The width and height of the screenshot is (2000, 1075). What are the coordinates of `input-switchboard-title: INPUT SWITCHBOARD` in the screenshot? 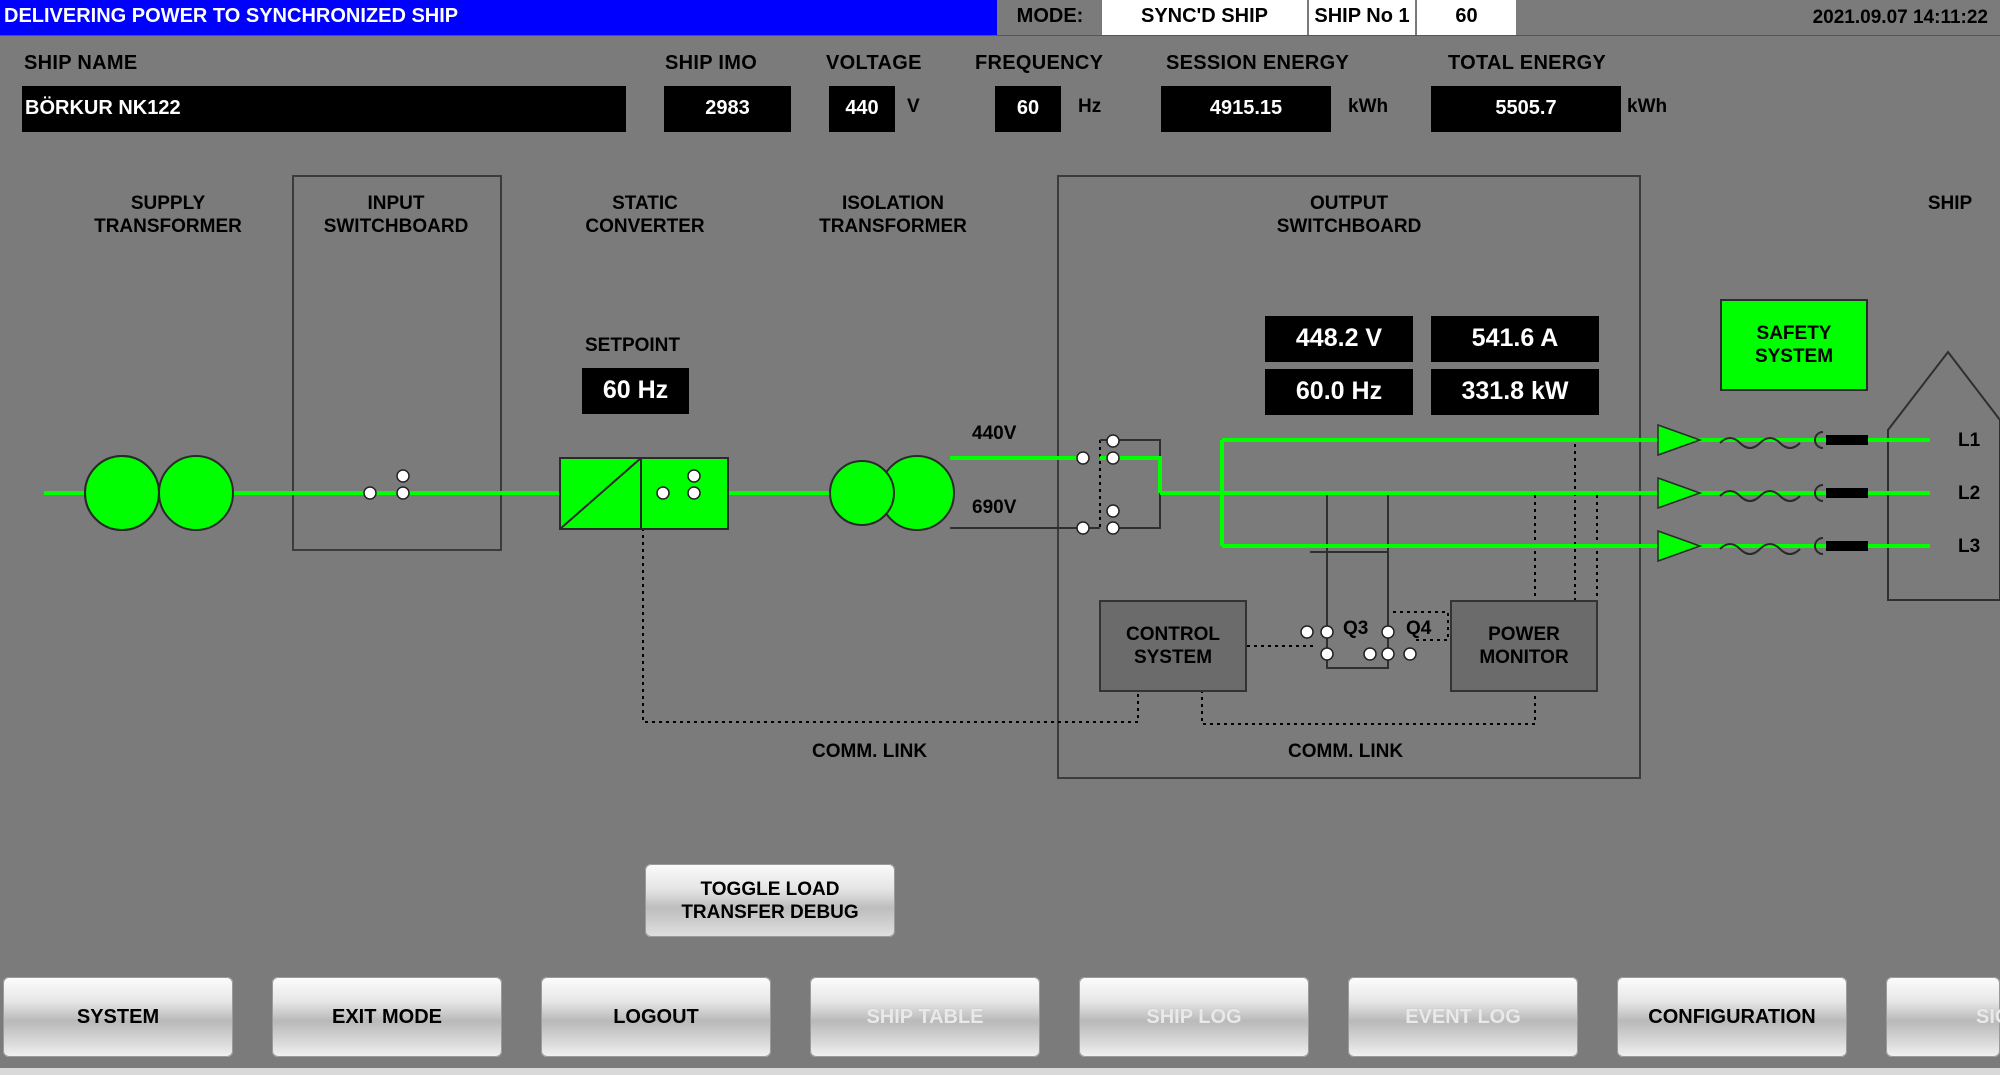 It's located at (396, 215).